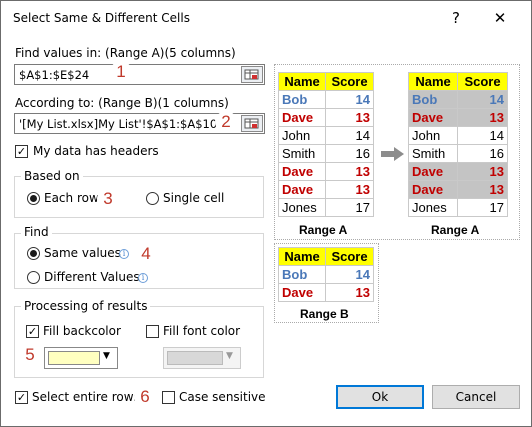 The width and height of the screenshot is (532, 427). I want to click on case-sensitive-label: Case sensitive, so click(222, 397).